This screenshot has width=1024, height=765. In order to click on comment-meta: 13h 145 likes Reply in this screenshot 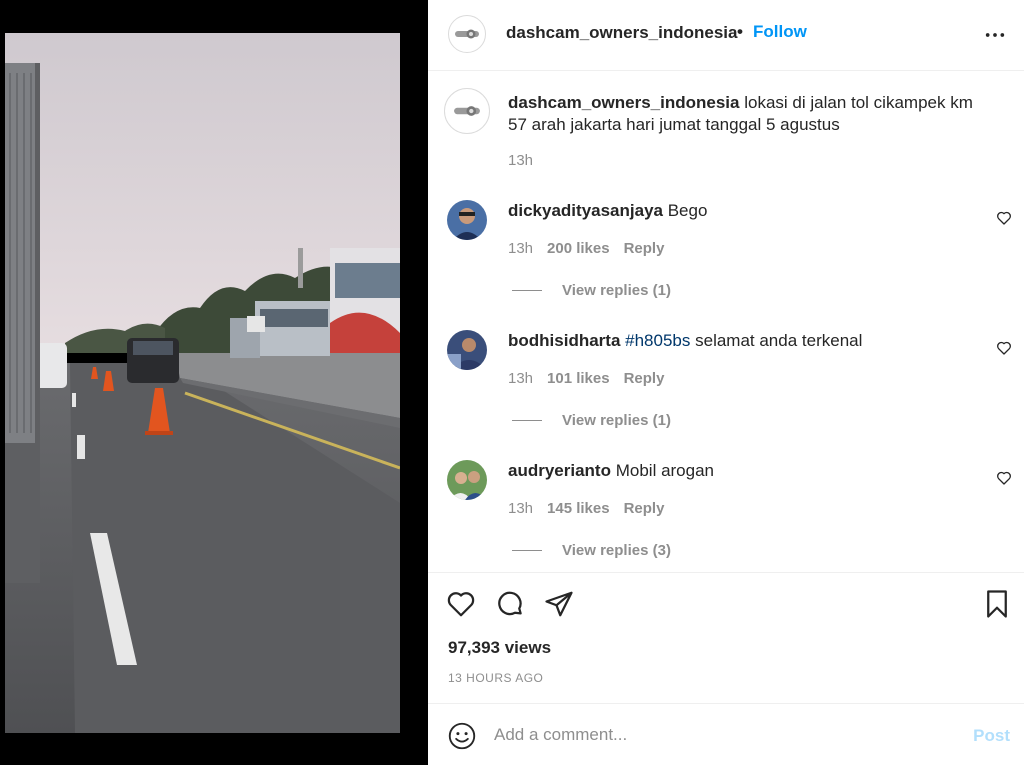, I will do `click(586, 508)`.